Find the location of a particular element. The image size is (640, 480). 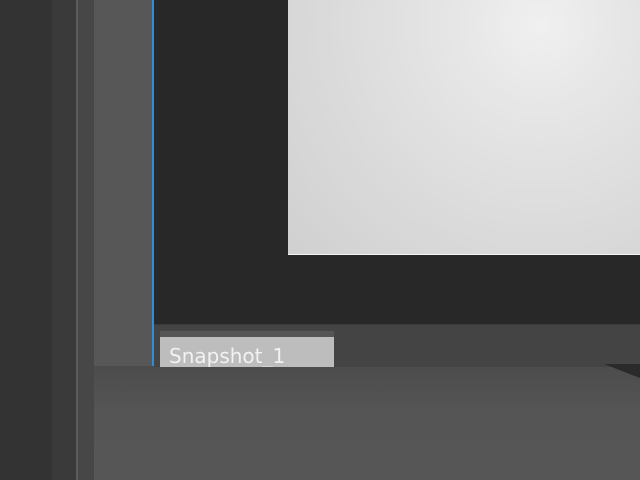

left-panel is located at coordinates (26, 240).